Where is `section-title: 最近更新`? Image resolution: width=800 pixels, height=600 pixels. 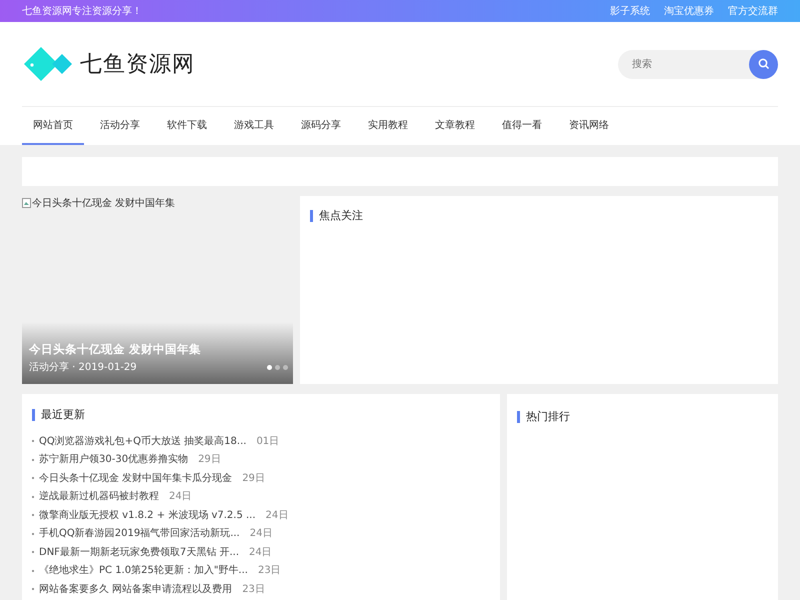 section-title: 最近更新 is located at coordinates (58, 415).